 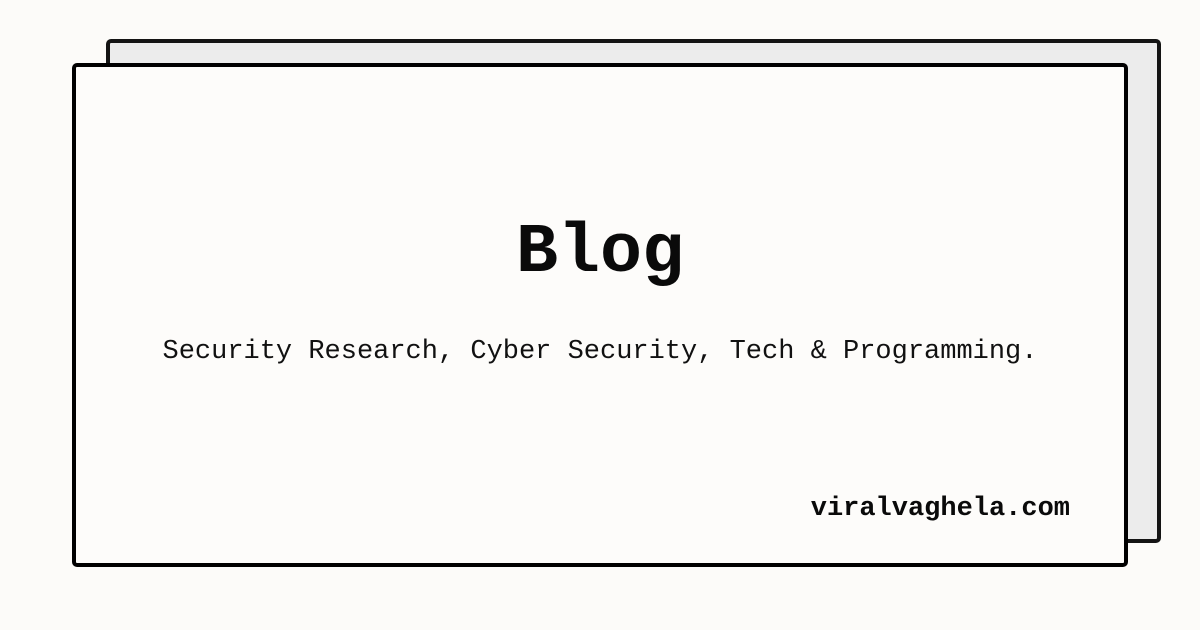 I want to click on site-domain: viralvaghela.com, so click(x=940, y=509).